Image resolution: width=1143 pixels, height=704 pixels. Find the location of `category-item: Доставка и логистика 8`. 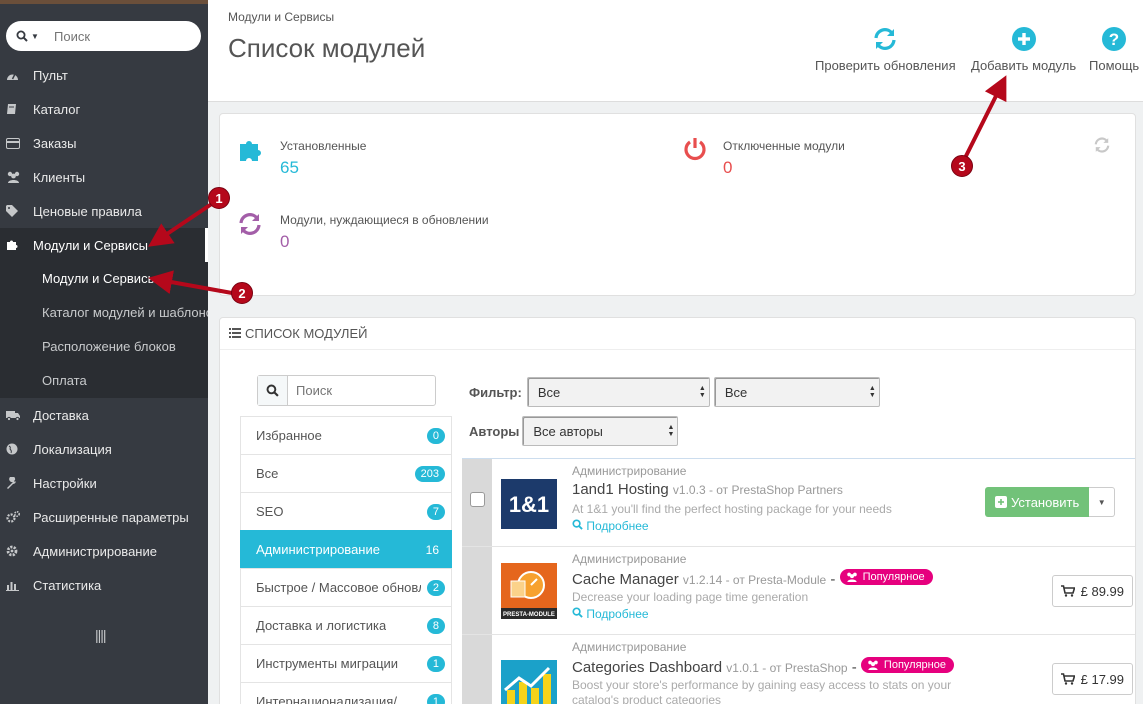

category-item: Доставка и логистика 8 is located at coordinates (346, 625).